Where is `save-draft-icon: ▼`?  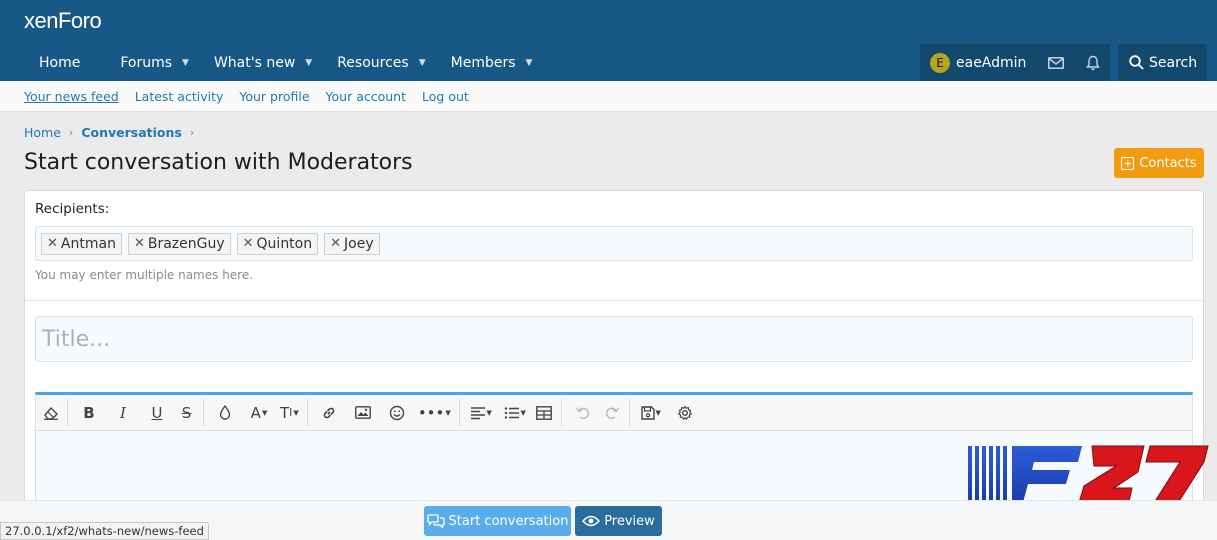 save-draft-icon: ▼ is located at coordinates (651, 413).